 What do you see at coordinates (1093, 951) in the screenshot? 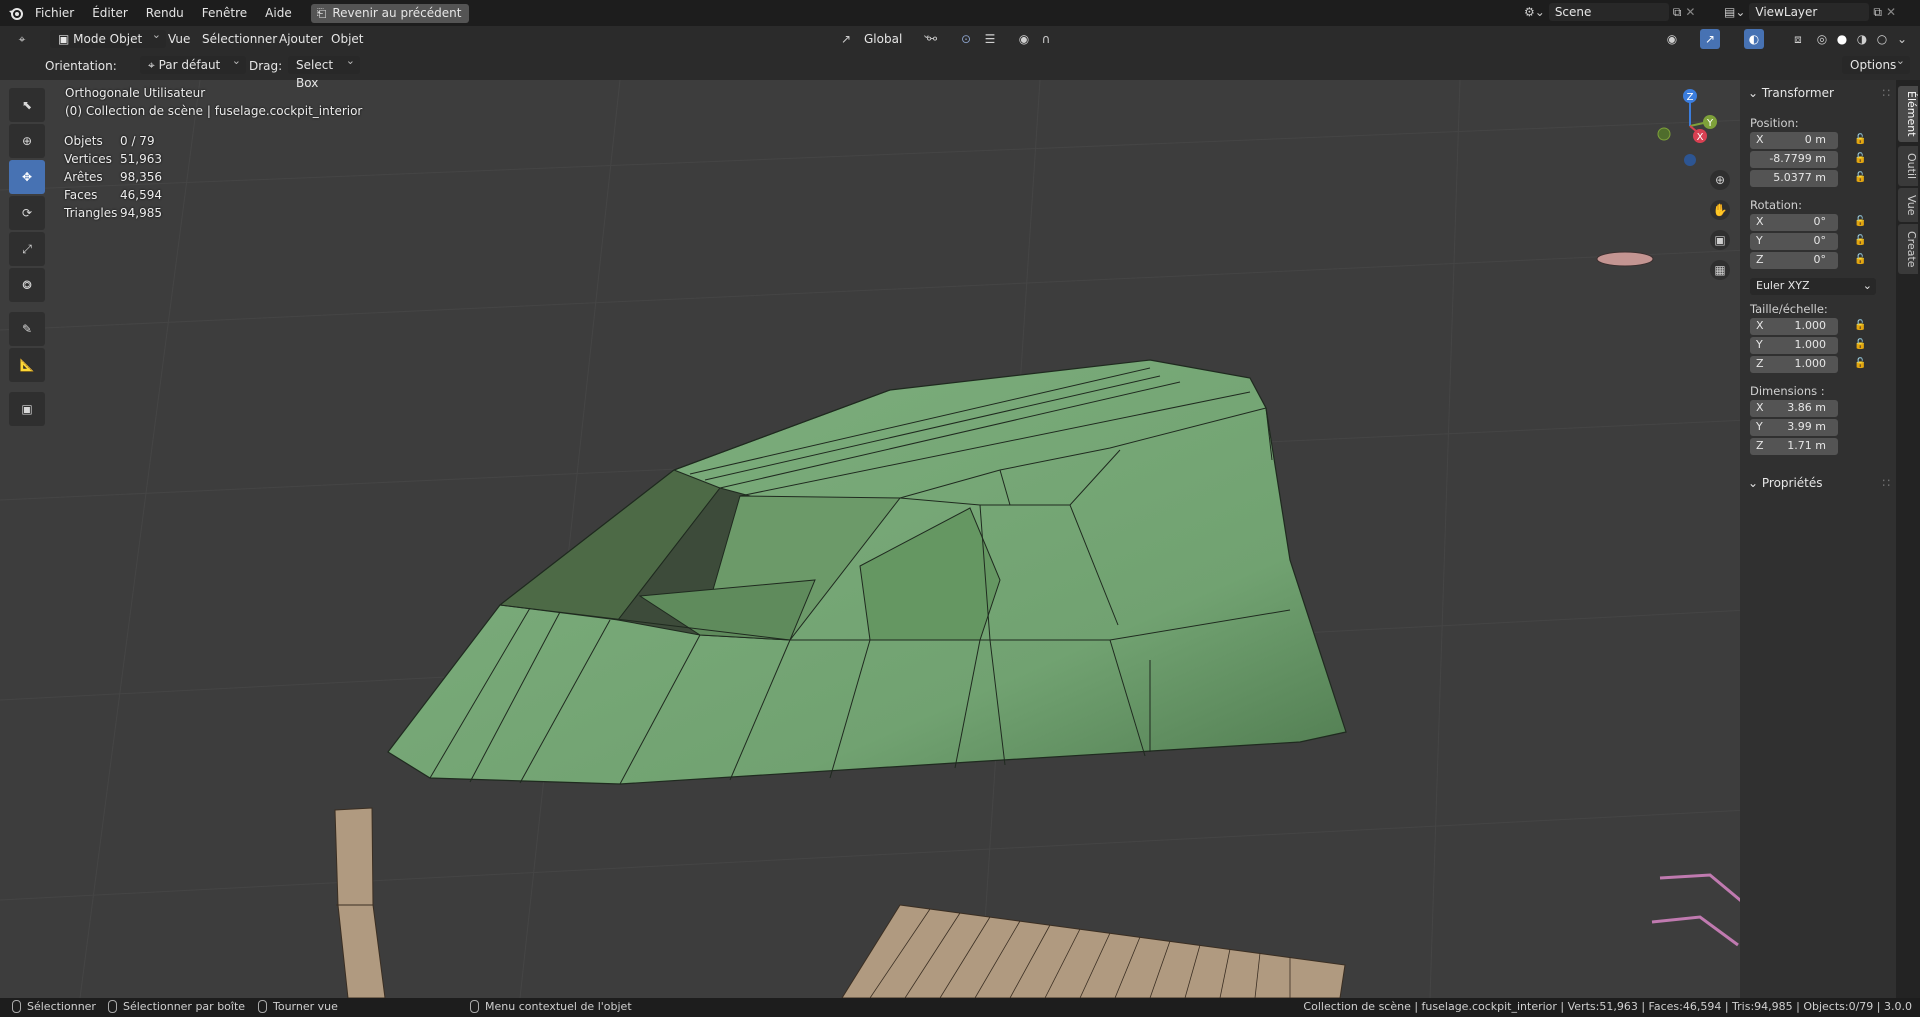
I see `wood-floor-panel` at bounding box center [1093, 951].